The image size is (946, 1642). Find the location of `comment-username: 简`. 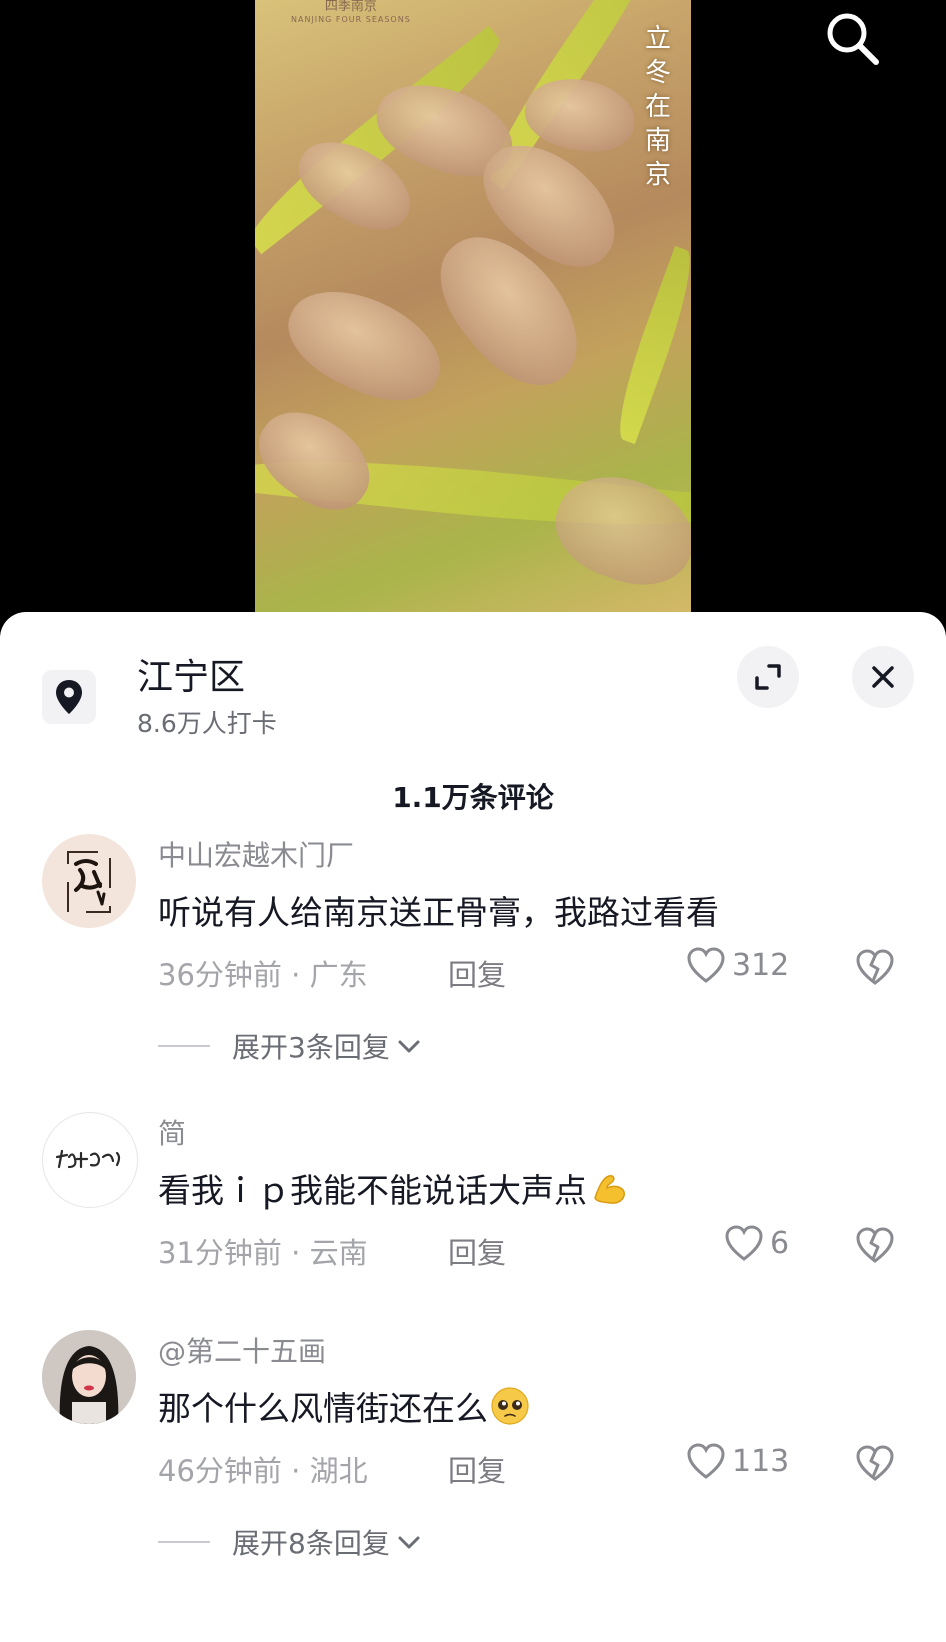

comment-username: 简 is located at coordinates (172, 1132).